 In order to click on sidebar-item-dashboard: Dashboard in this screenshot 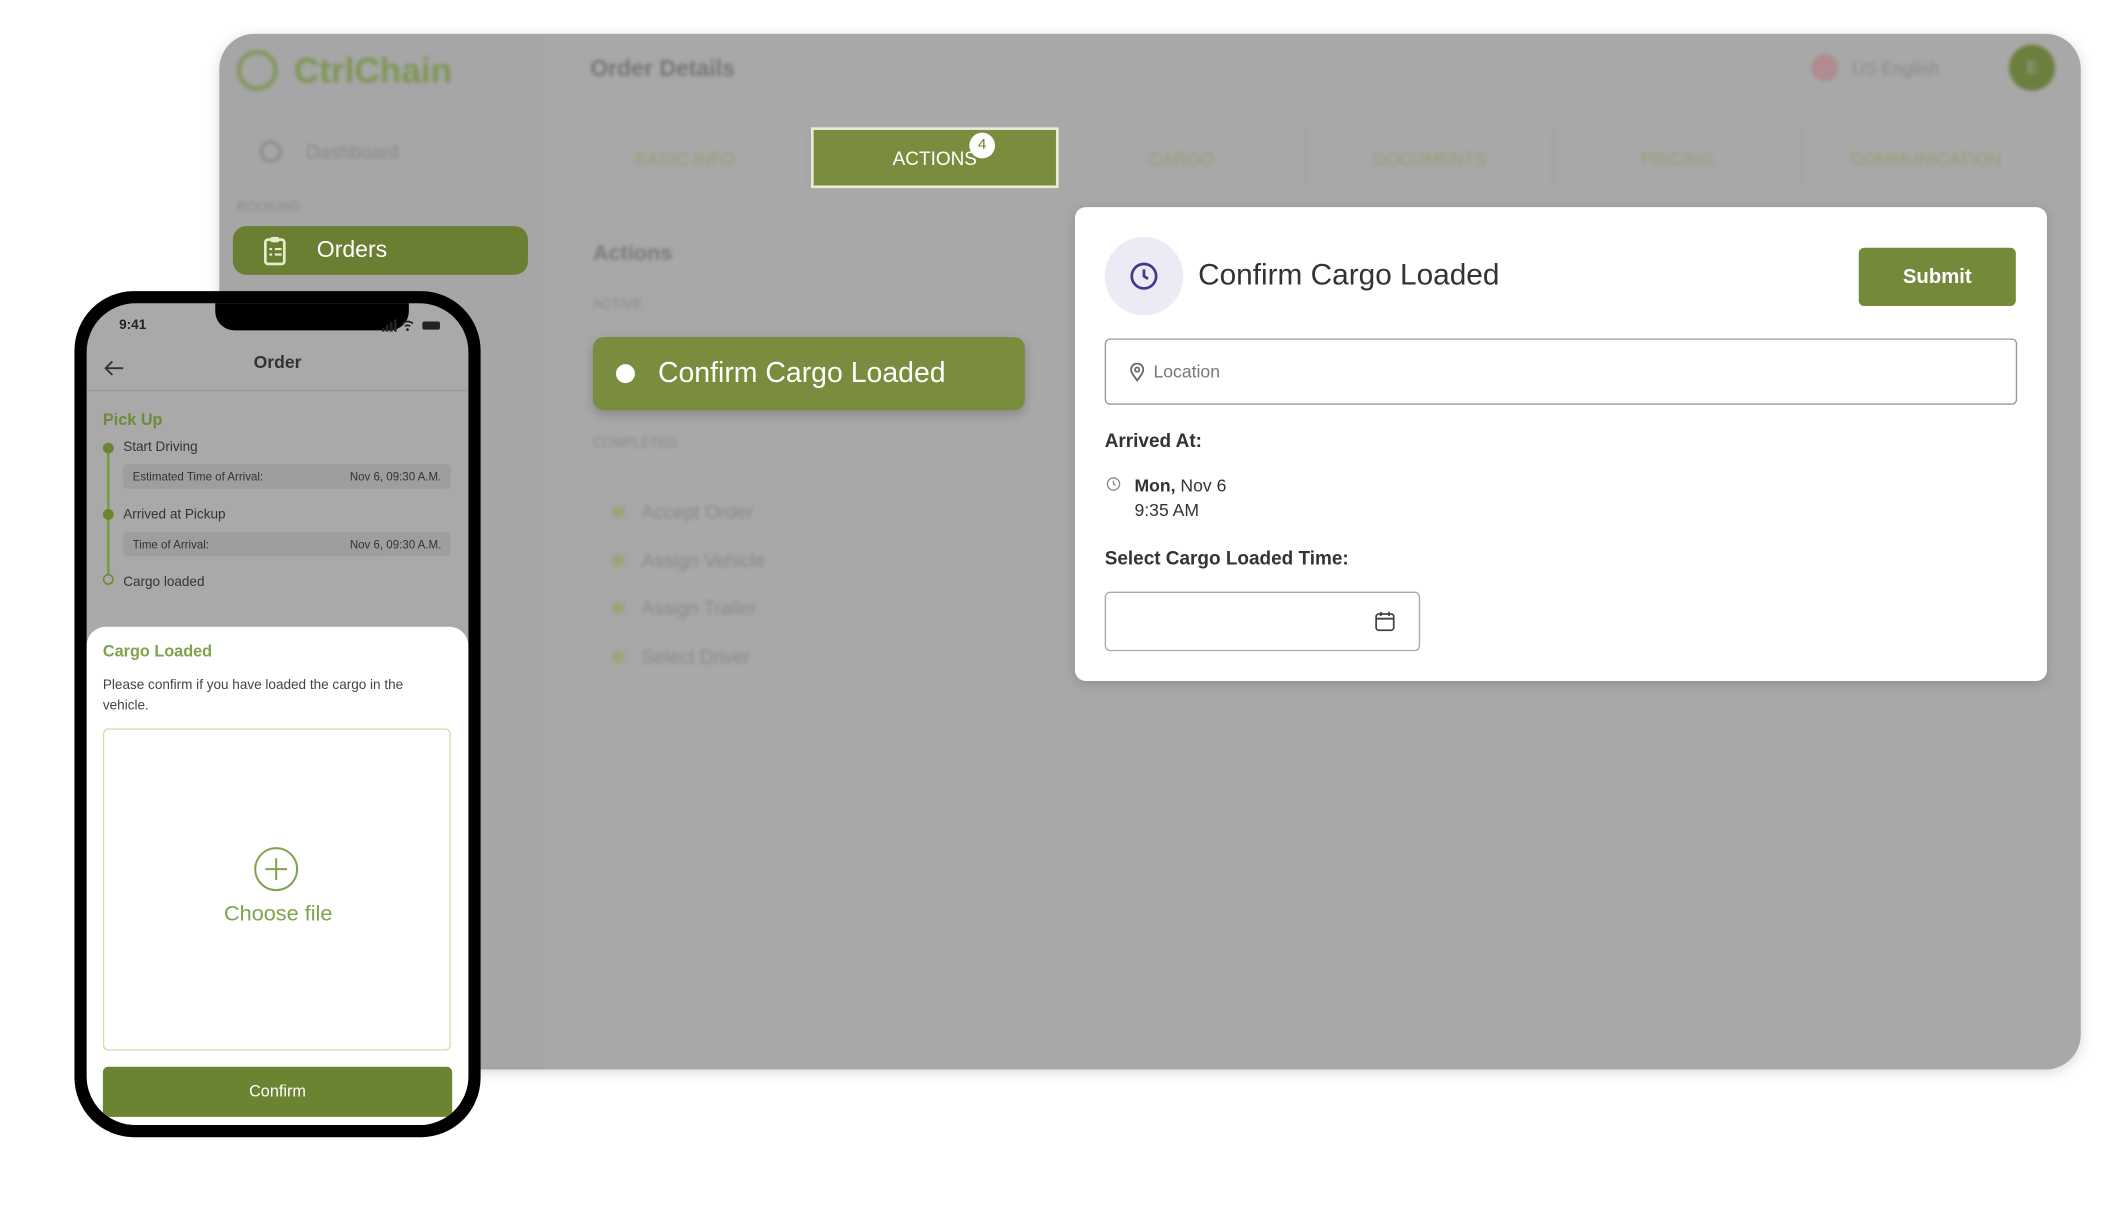, I will do `click(352, 152)`.